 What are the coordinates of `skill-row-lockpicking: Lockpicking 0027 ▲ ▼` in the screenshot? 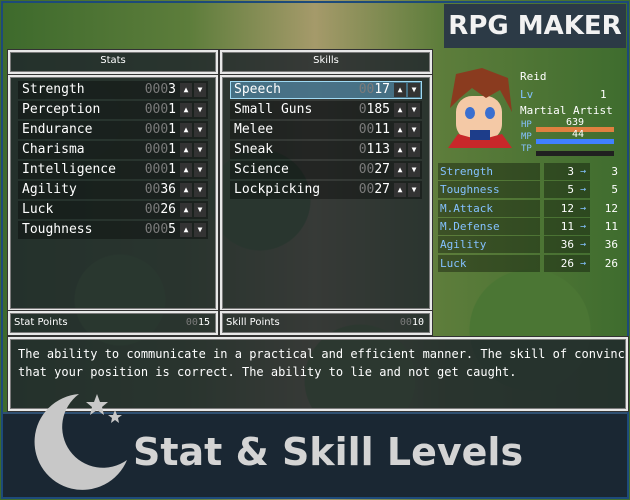 It's located at (326, 190).